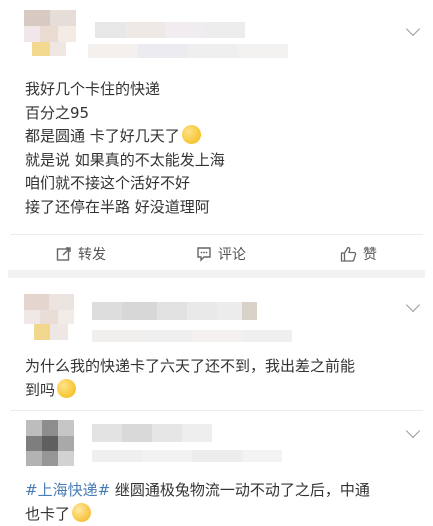 Image resolution: width=433 pixels, height=526 pixels. What do you see at coordinates (125, 208) in the screenshot?
I see `comment-line: 接了还停在半路 好没道理阿` at bounding box center [125, 208].